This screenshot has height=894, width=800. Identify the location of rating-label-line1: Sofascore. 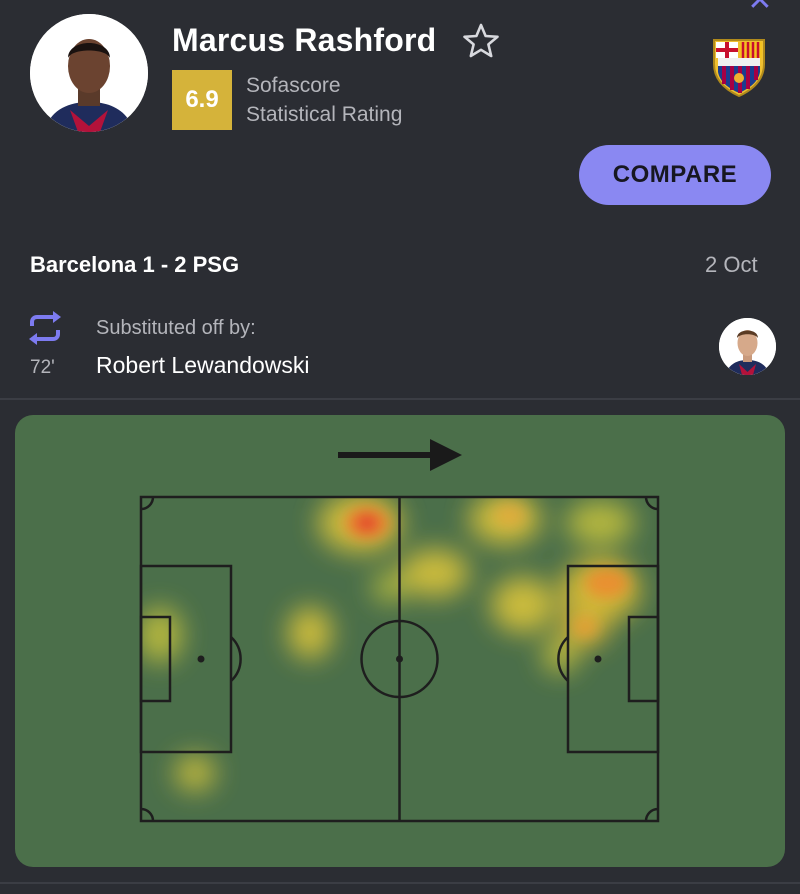
(293, 85).